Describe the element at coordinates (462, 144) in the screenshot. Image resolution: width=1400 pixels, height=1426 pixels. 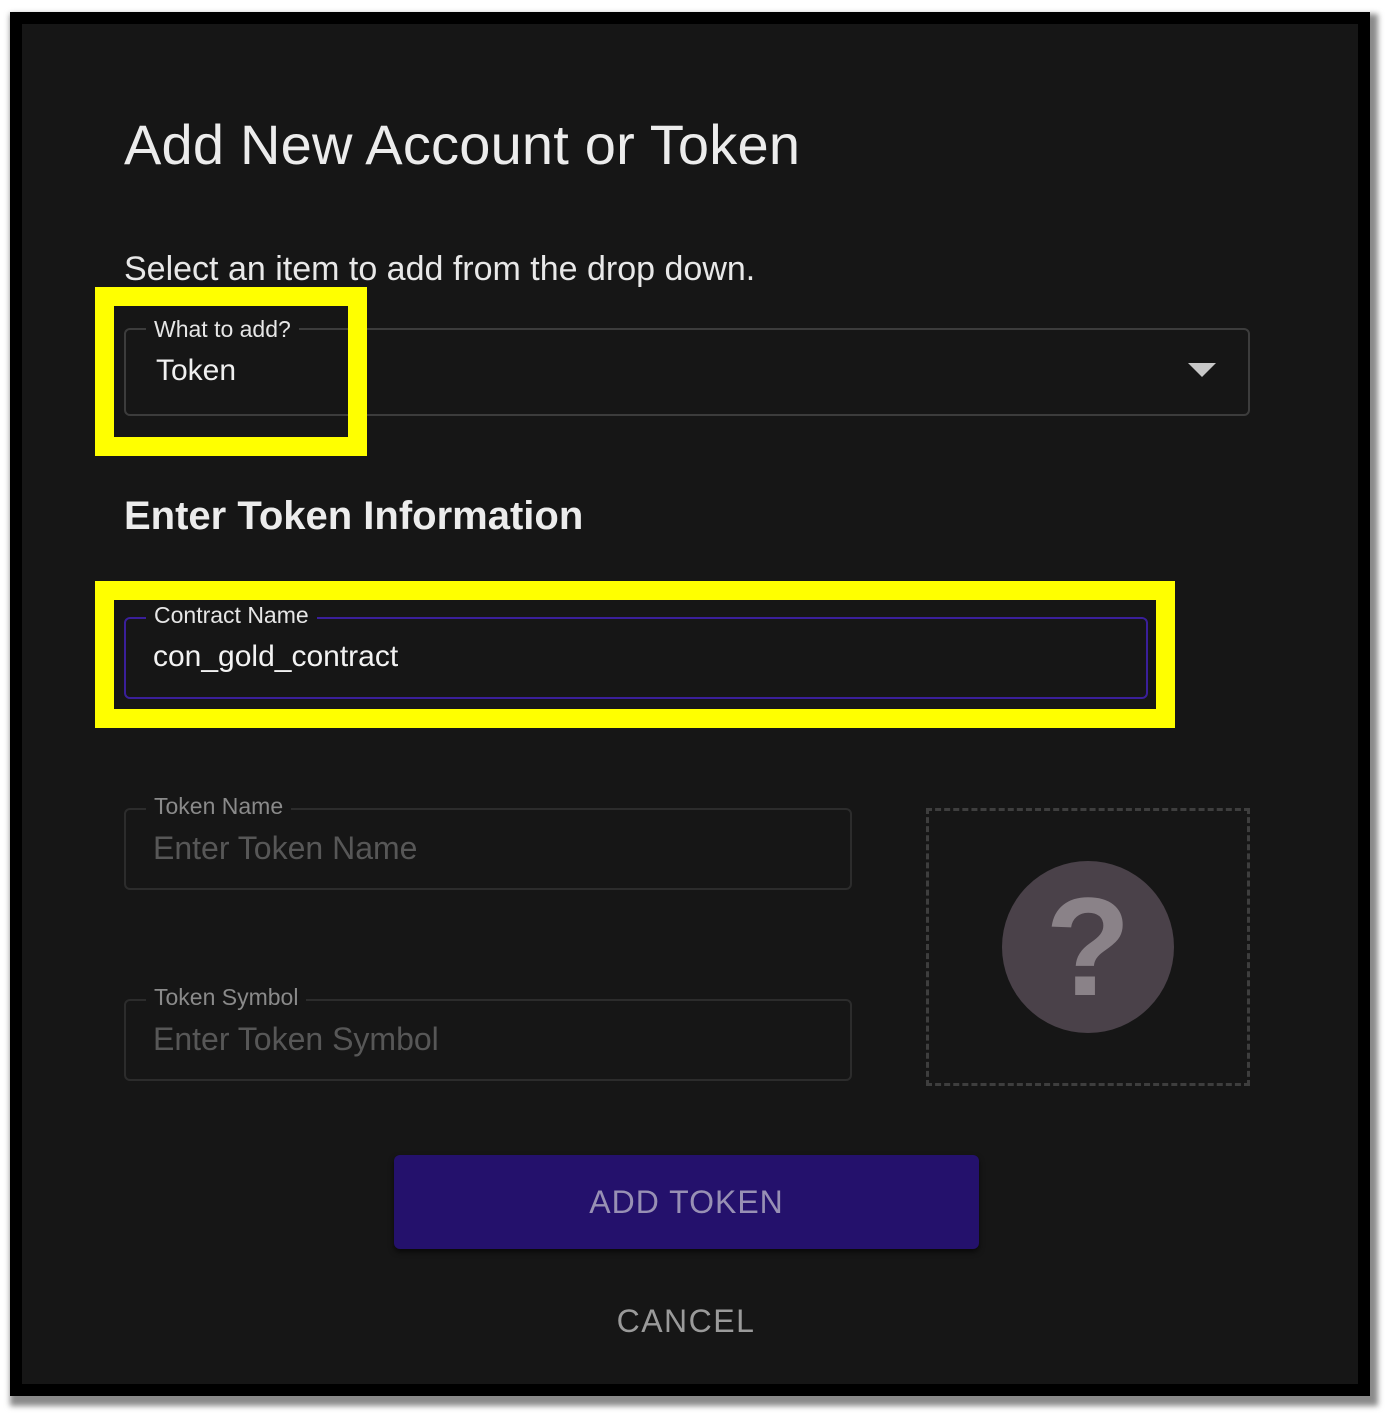
I see `dialog-title: Add New Account or Token` at that location.